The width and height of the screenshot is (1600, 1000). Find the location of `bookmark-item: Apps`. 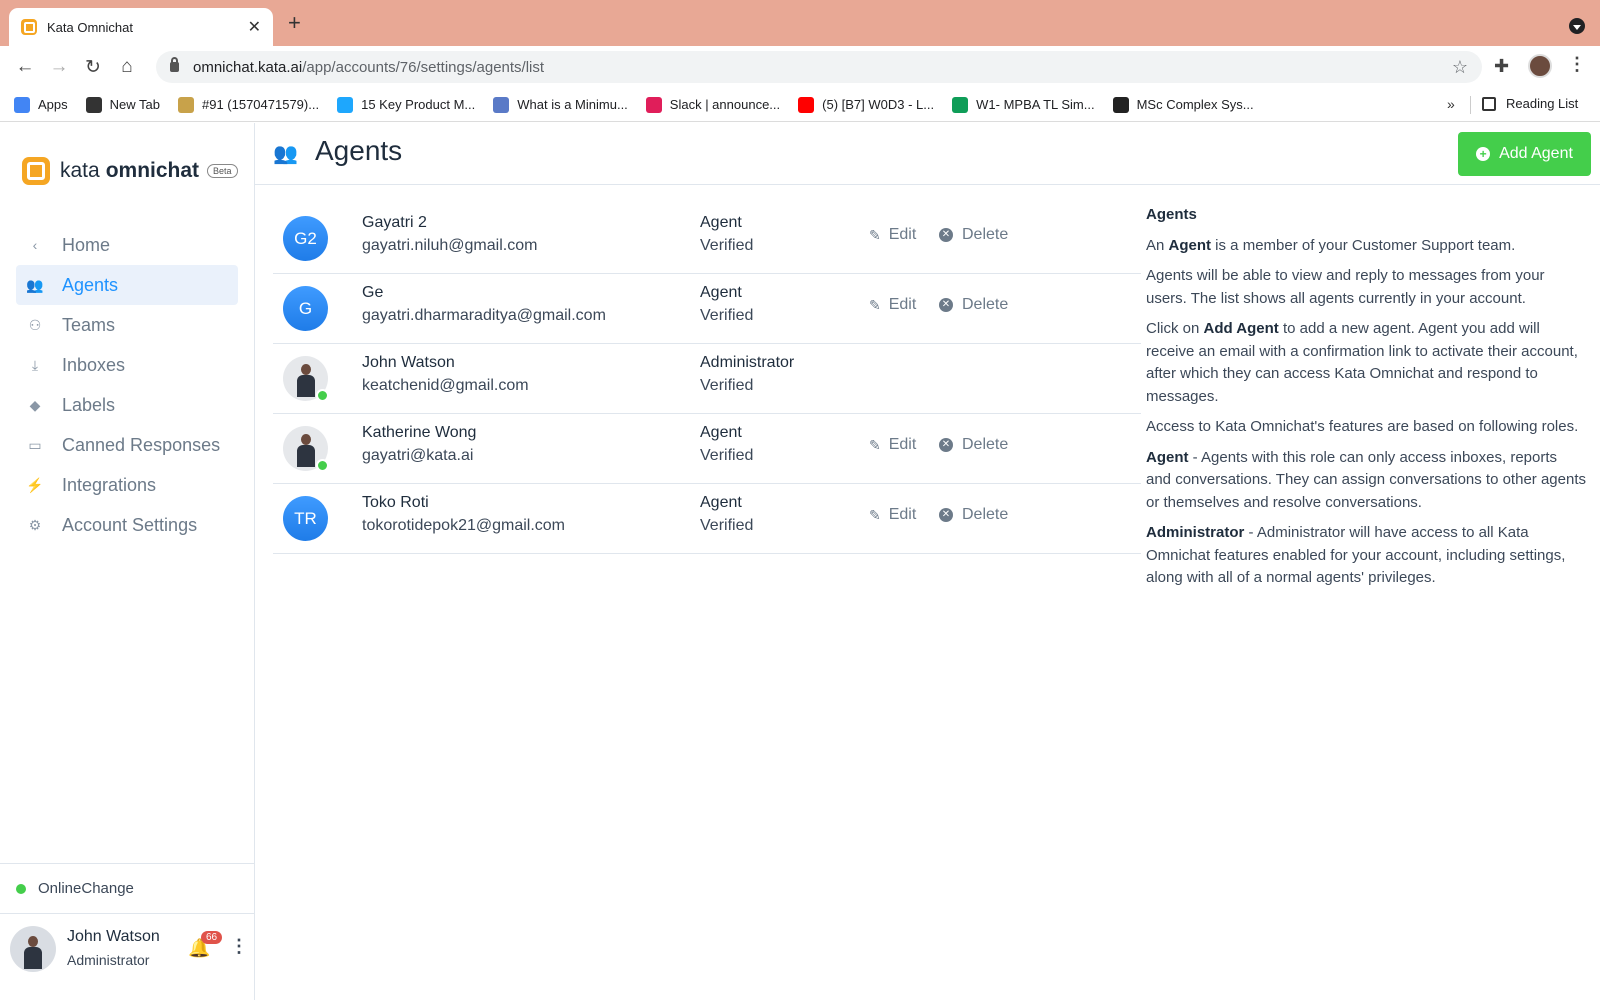

bookmark-item: Apps is located at coordinates (41, 104).